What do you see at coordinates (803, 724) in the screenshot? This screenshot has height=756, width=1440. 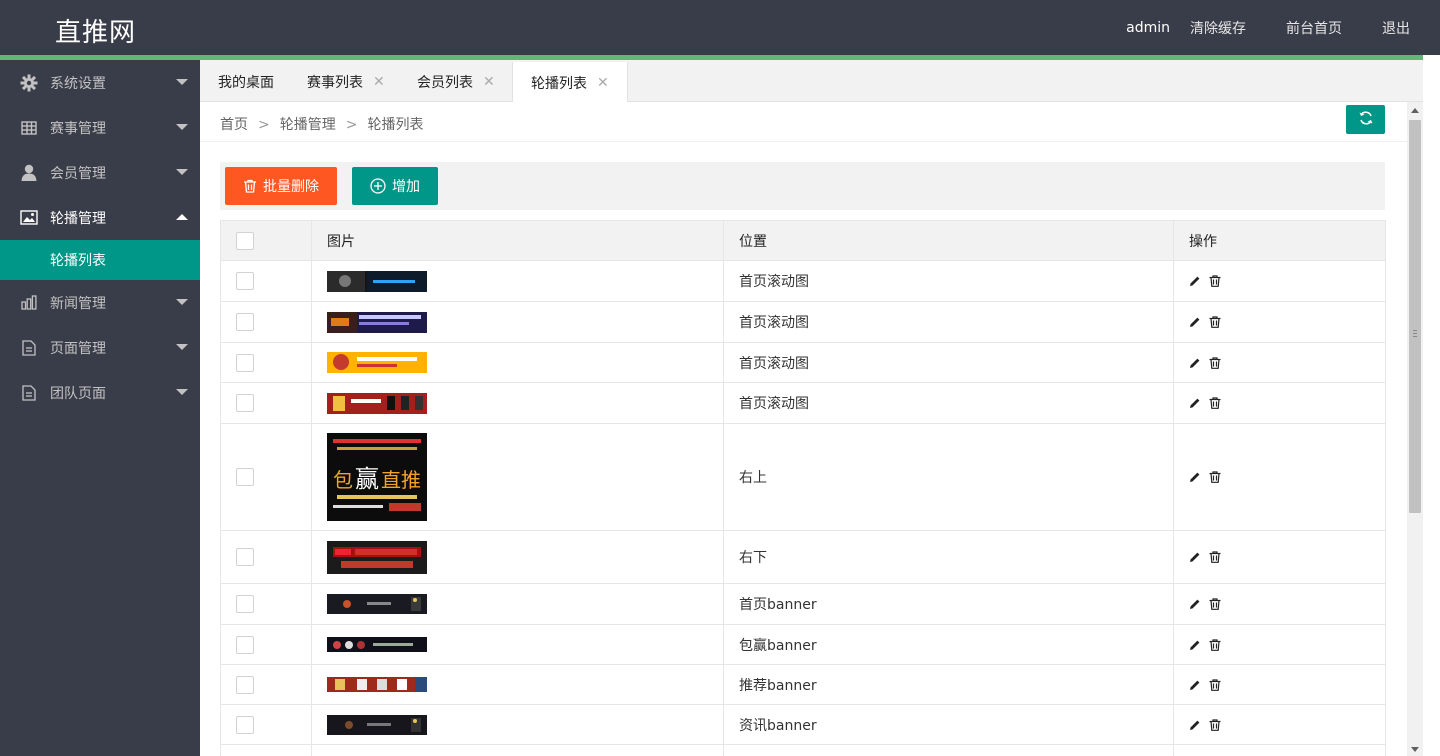 I see `table-row: 资讯banner` at bounding box center [803, 724].